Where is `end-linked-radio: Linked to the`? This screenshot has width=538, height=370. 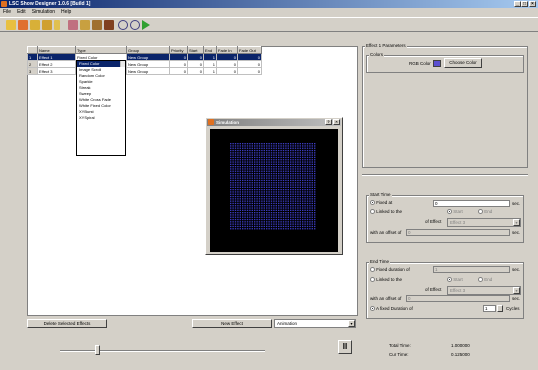
end-linked-radio: Linked to the is located at coordinates (386, 280).